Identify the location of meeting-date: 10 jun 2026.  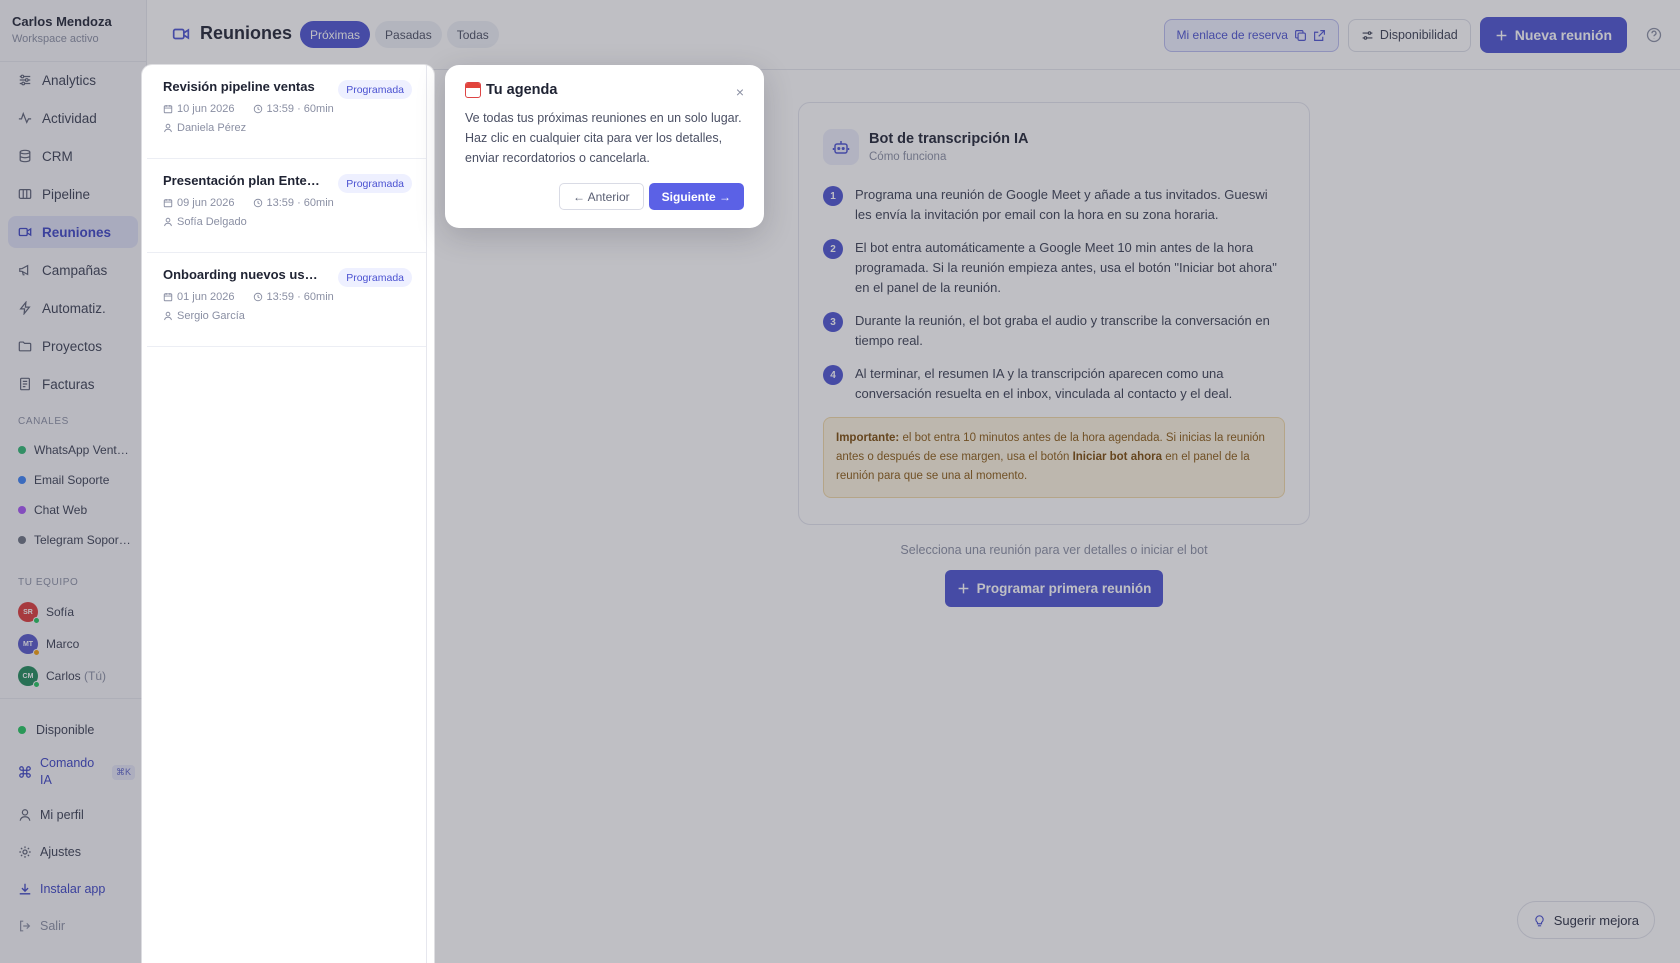
(206, 109).